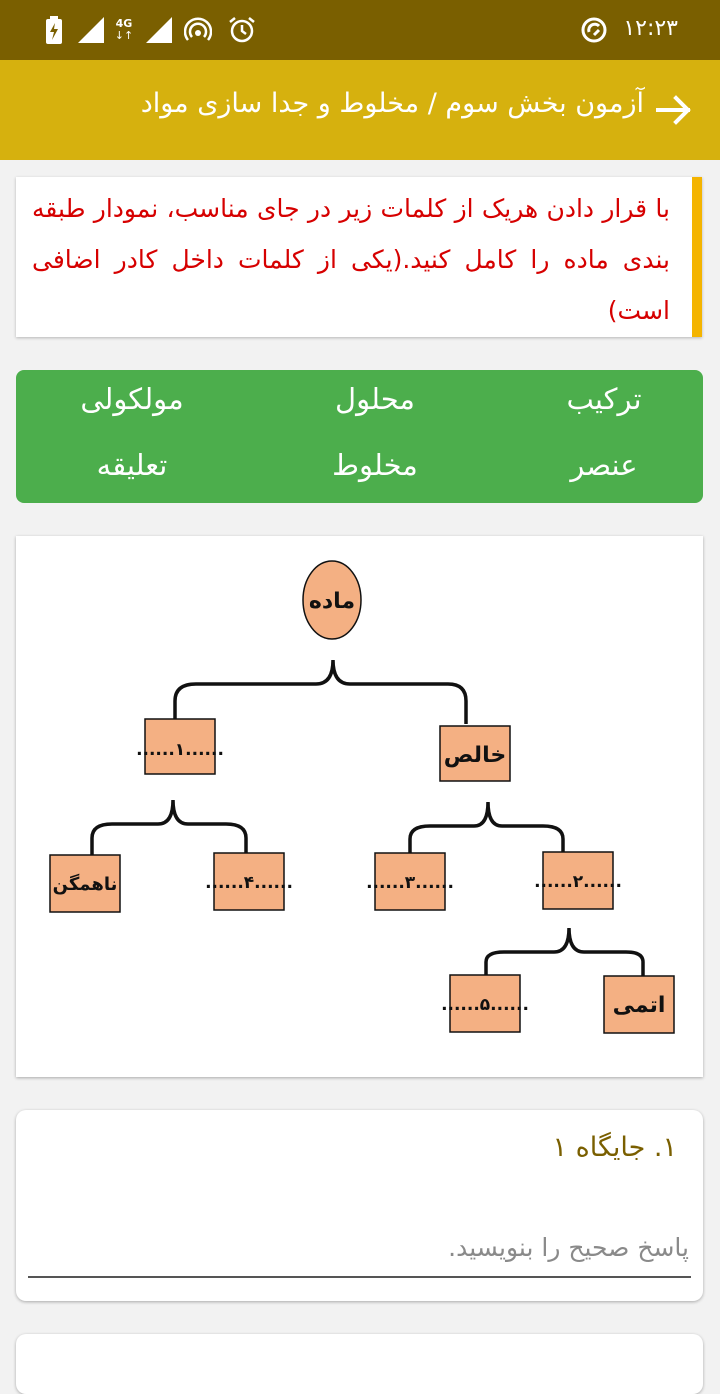 This screenshot has width=720, height=1394. I want to click on battery-charging-icon, so click(54, 30).